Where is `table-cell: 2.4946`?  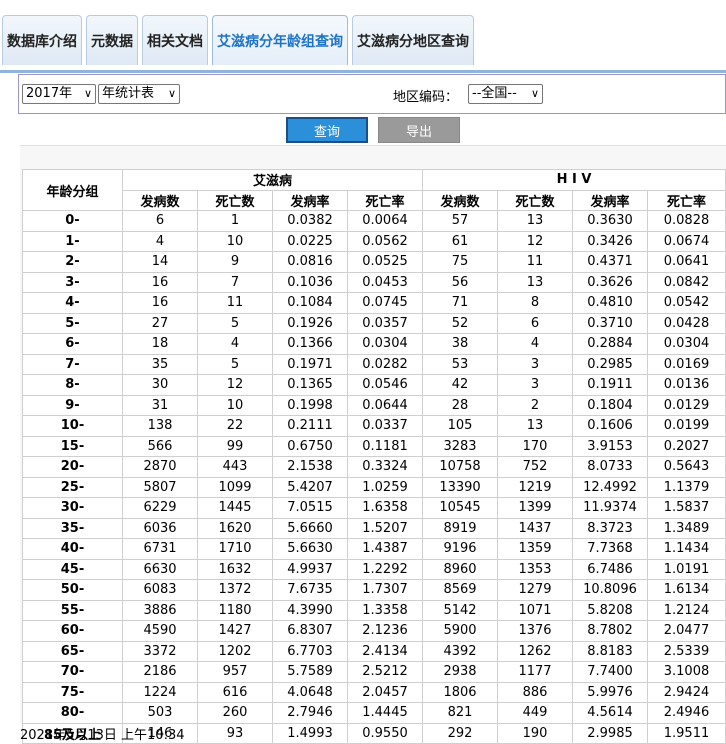
table-cell: 2.4946 is located at coordinates (686, 713).